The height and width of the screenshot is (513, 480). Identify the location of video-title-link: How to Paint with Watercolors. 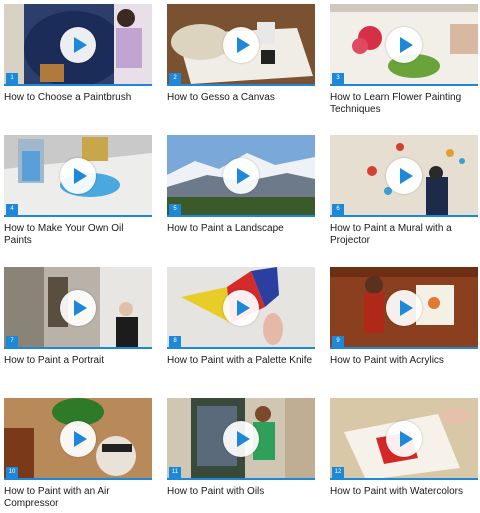
(404, 492).